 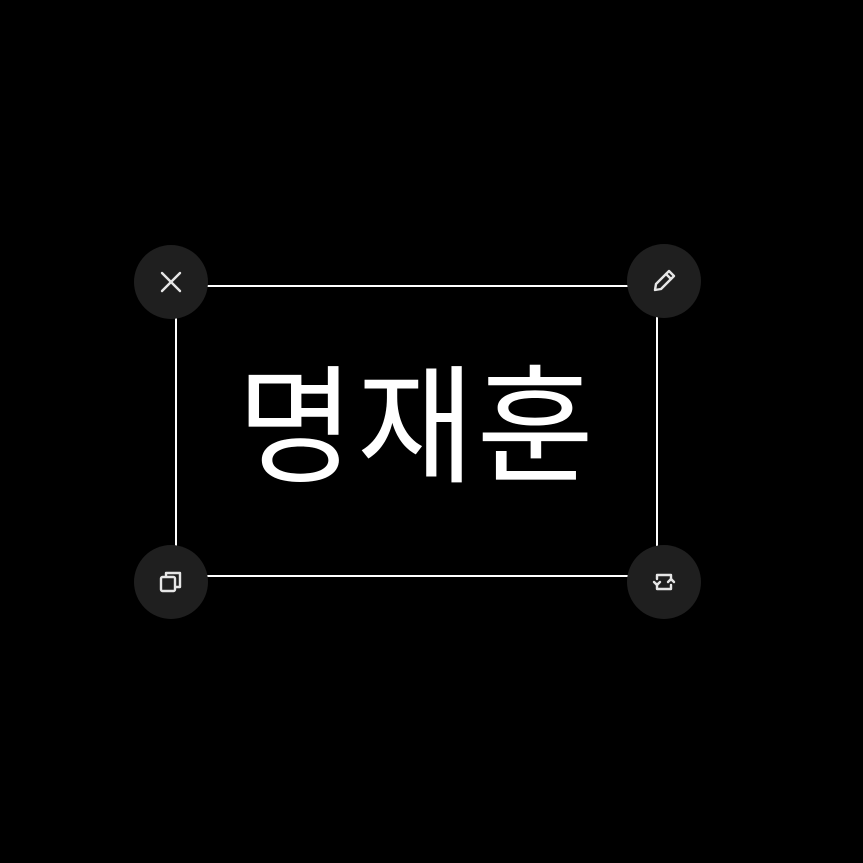 I want to click on rotate-icon, so click(x=664, y=582).